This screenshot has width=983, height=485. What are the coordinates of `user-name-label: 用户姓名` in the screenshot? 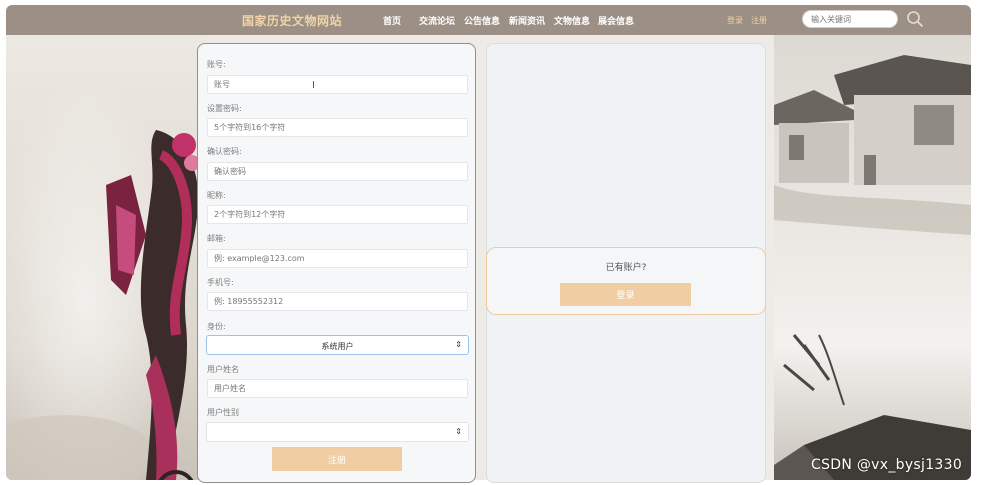 It's located at (223, 369).